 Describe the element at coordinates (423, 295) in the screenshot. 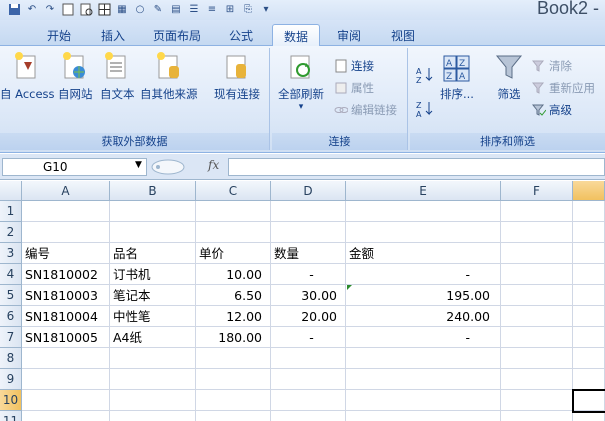

I see `cell-e5: 195.00` at that location.